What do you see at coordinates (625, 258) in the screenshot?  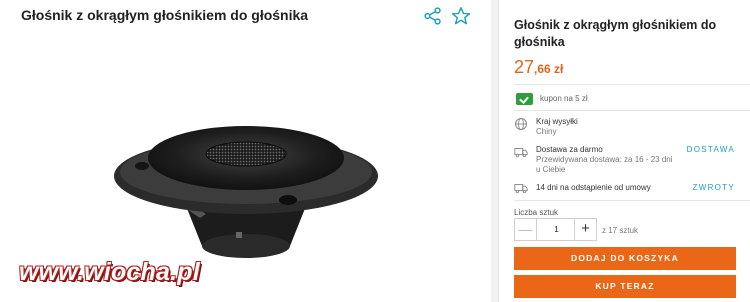 I see `add-to-cart-button: DODAJ DO KOSZYKA` at bounding box center [625, 258].